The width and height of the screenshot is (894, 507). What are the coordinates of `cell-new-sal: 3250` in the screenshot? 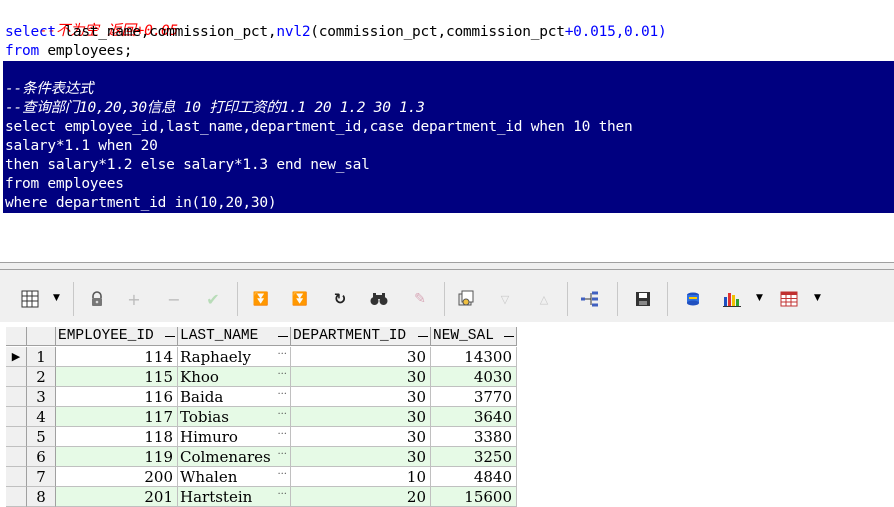 It's located at (474, 457).